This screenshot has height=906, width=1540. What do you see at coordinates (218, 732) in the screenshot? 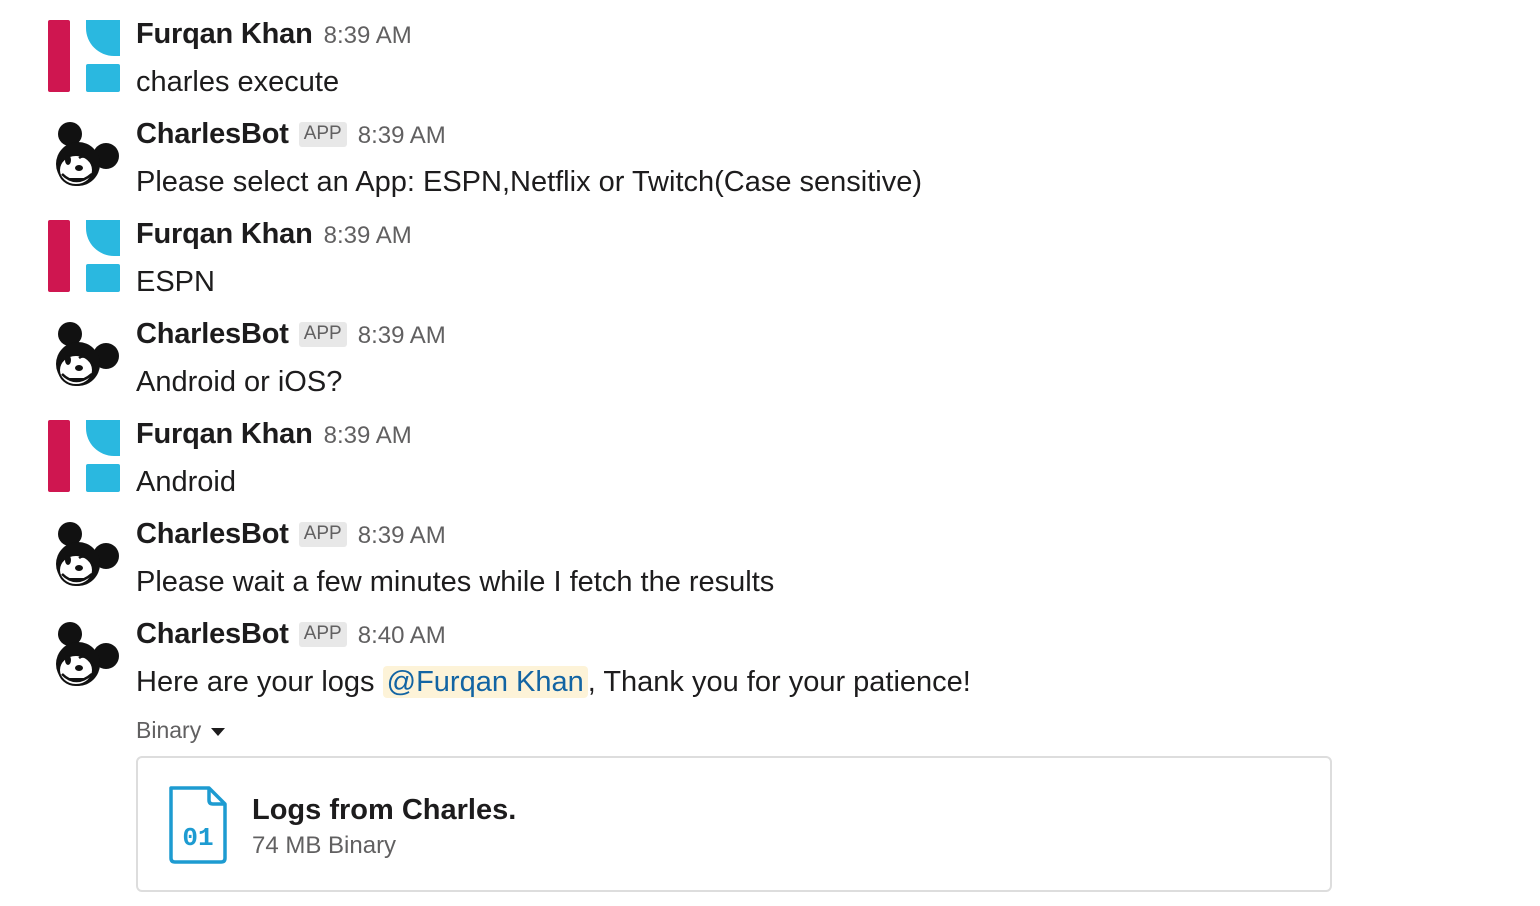
I see `caret-down-icon` at bounding box center [218, 732].